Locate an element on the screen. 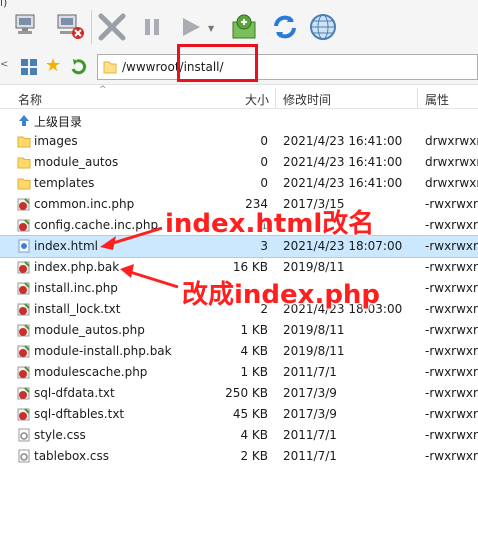 The width and height of the screenshot is (478, 539). annotation-change-to-php: 改成index.php is located at coordinates (281, 295).